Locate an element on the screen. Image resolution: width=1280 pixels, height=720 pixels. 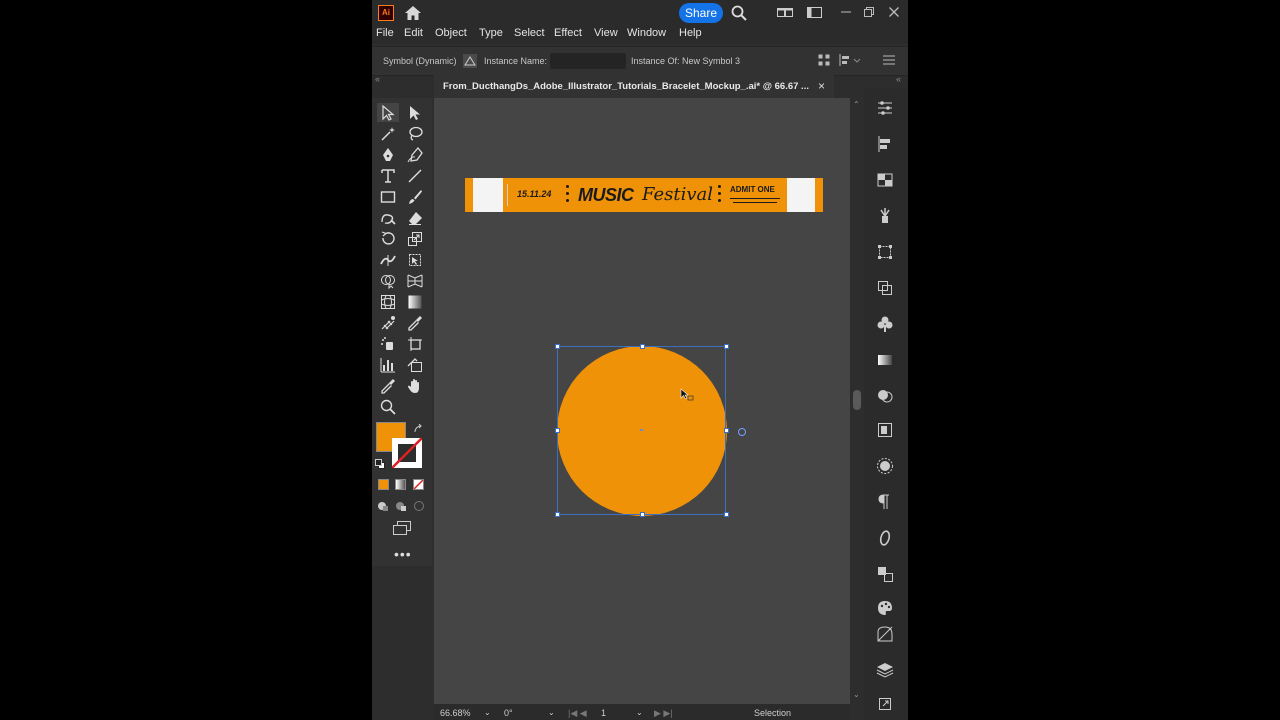
rotate-tool-icon is located at coordinates (388, 238).